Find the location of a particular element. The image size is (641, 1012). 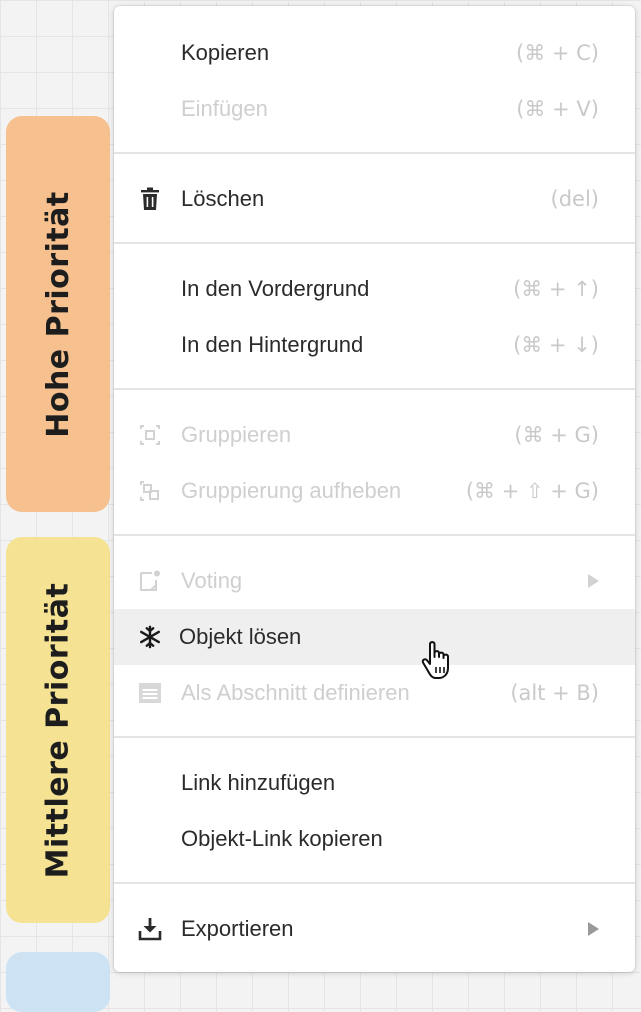

menu-item-export: Exportieren is located at coordinates (374, 929).